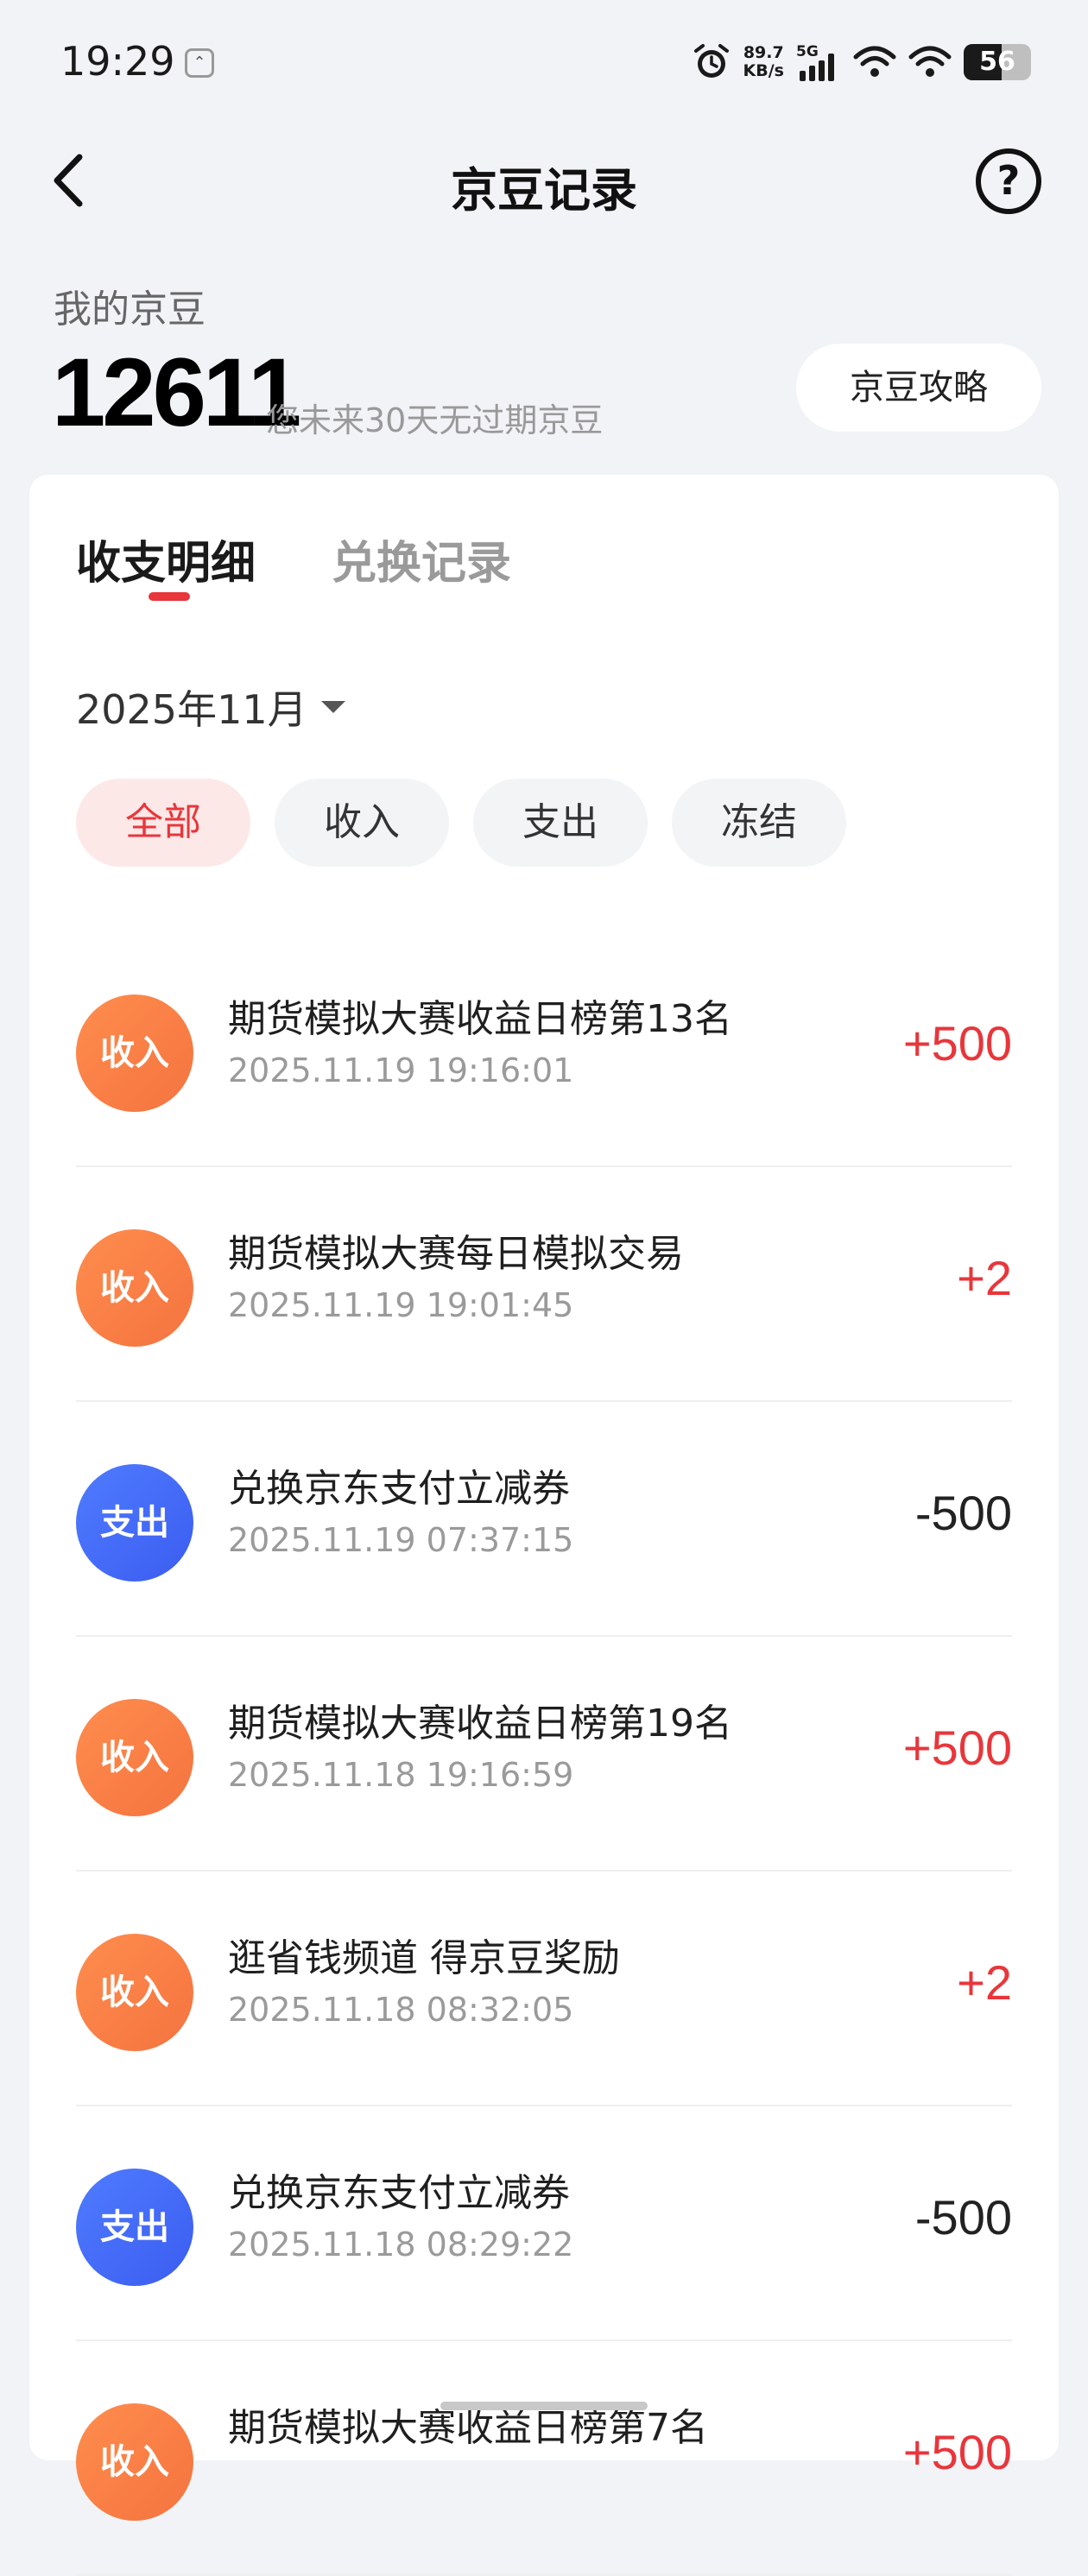 The height and width of the screenshot is (2576, 1088). Describe the element at coordinates (461, 823) in the screenshot. I see `filter-chips: 全部 收入 支出 冻结` at that location.